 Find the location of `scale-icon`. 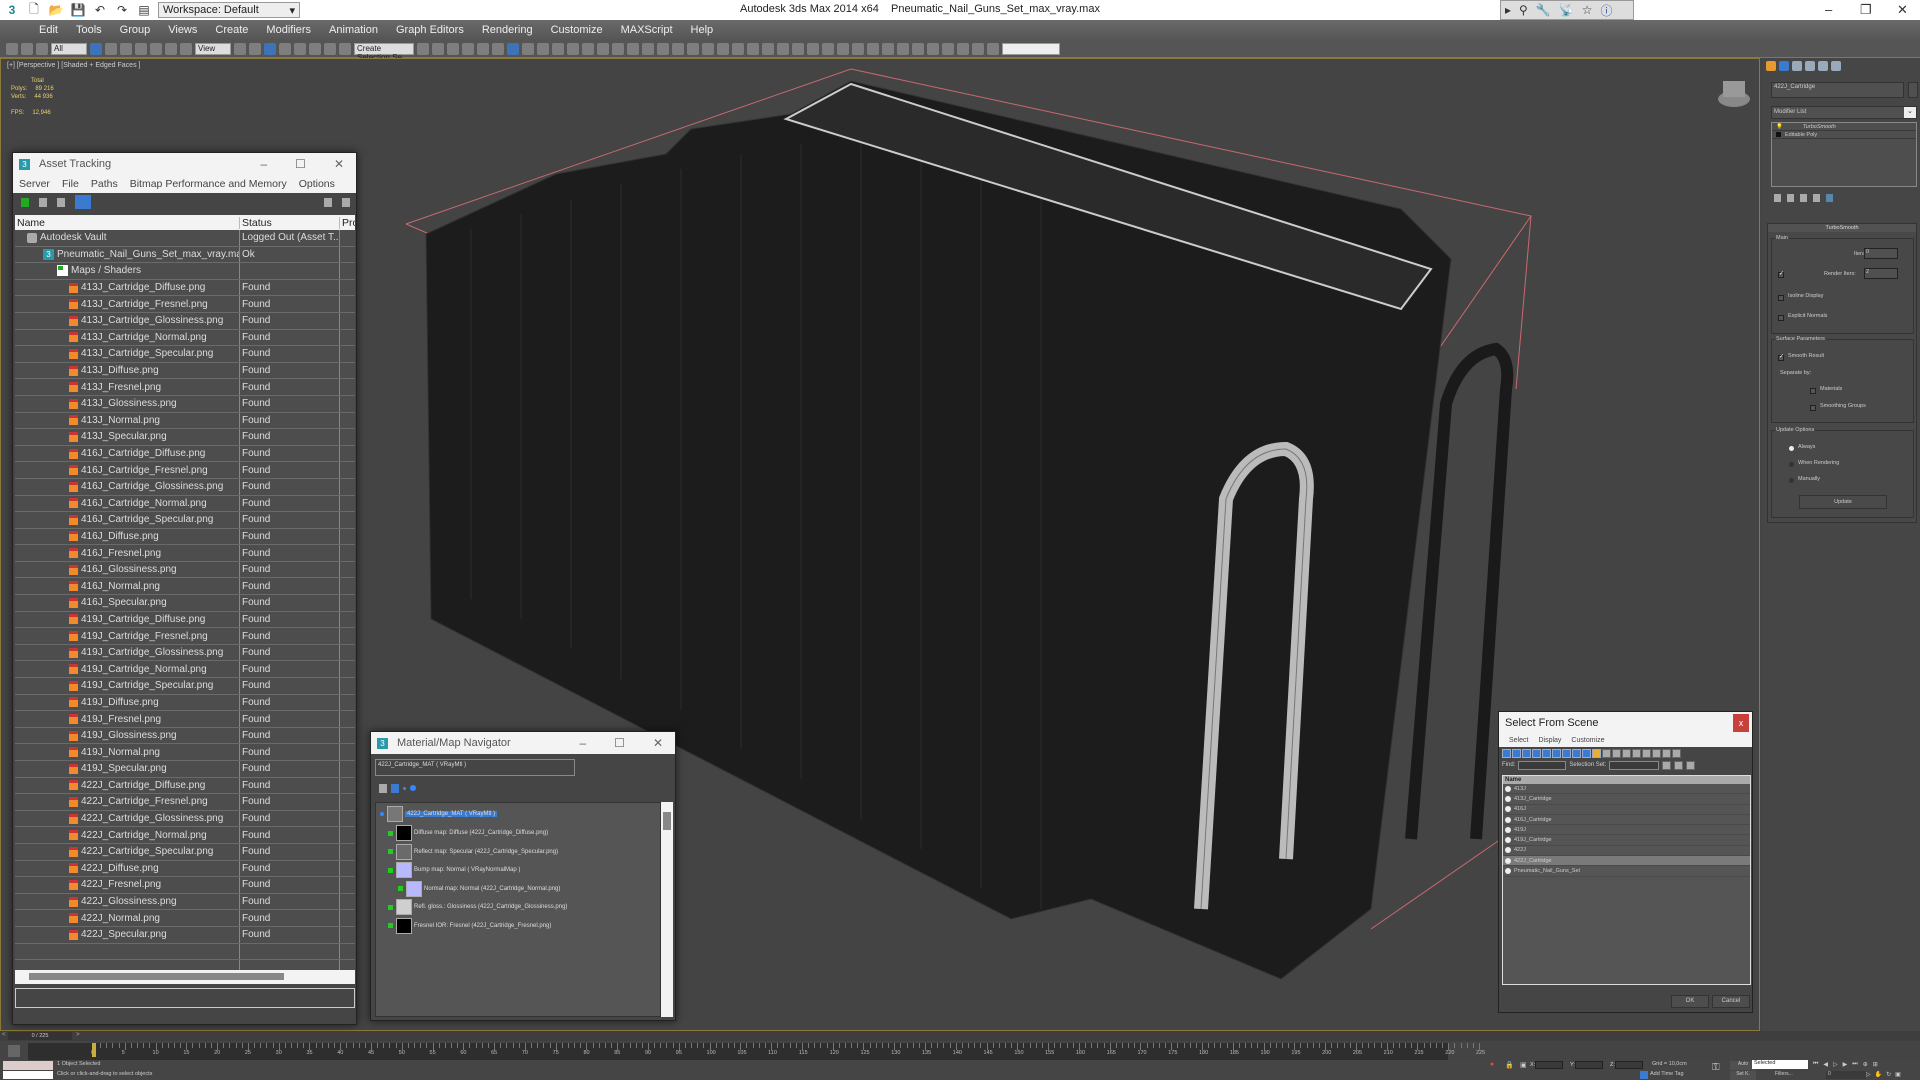

scale-icon is located at coordinates (186, 48).